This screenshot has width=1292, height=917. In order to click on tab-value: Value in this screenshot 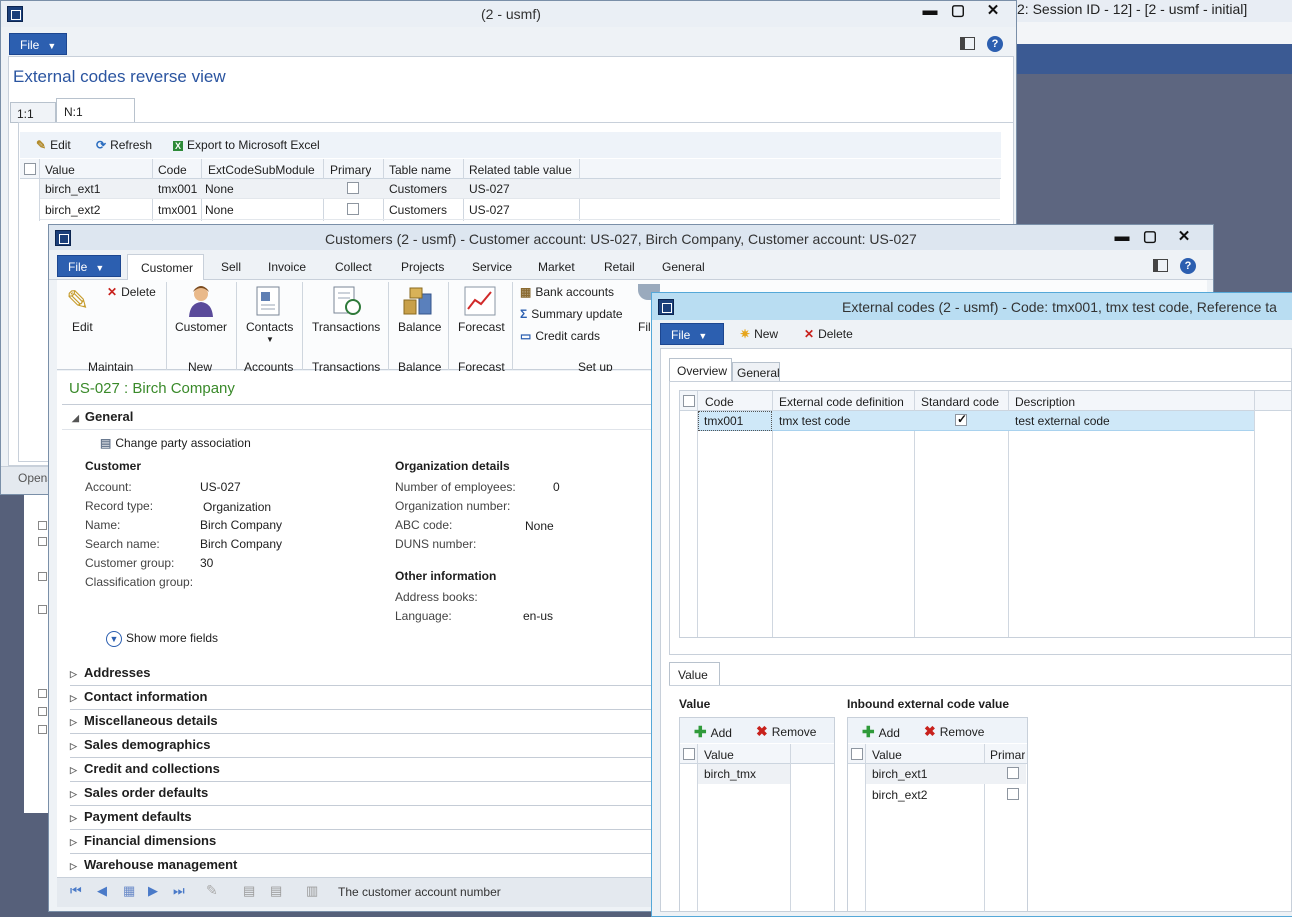, I will do `click(694, 674)`.